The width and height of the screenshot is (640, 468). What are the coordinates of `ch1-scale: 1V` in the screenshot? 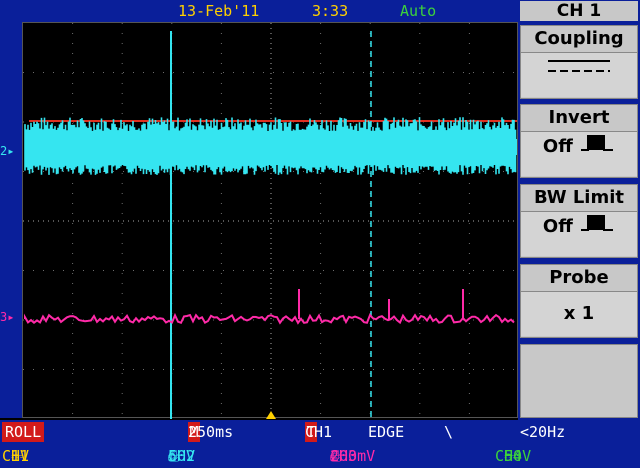 It's located at (20, 456).